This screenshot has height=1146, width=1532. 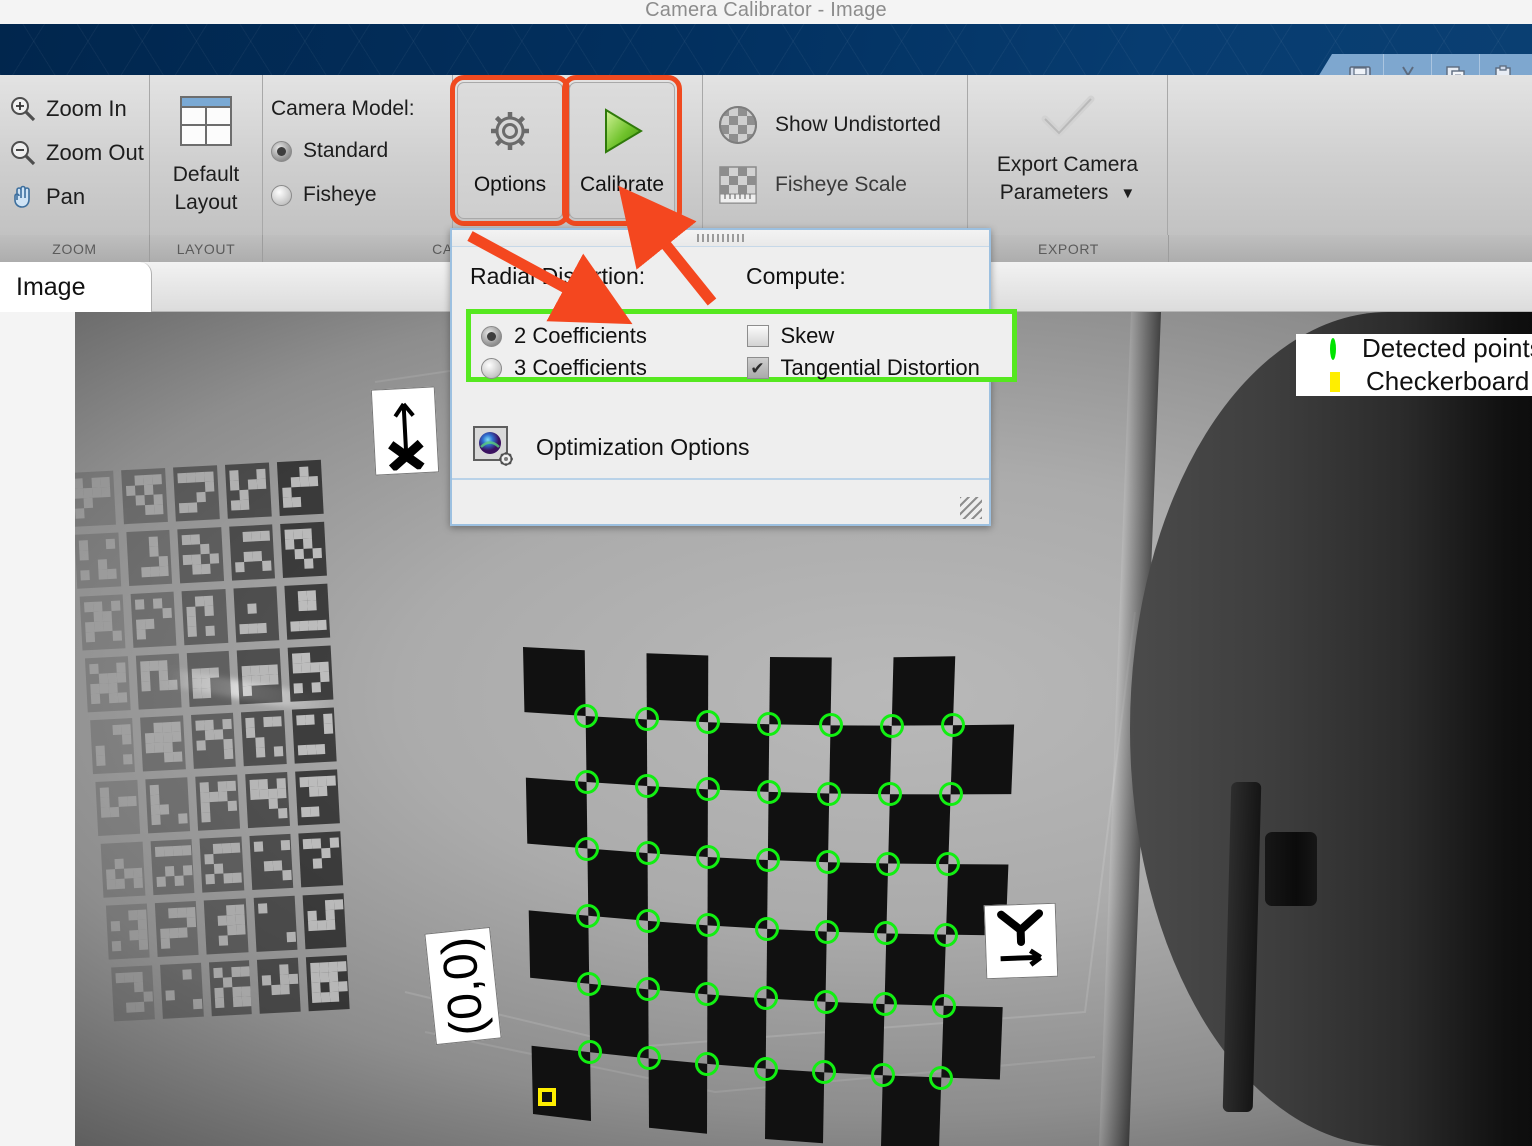 What do you see at coordinates (281, 195) in the screenshot?
I see `radio-fisheye-icon` at bounding box center [281, 195].